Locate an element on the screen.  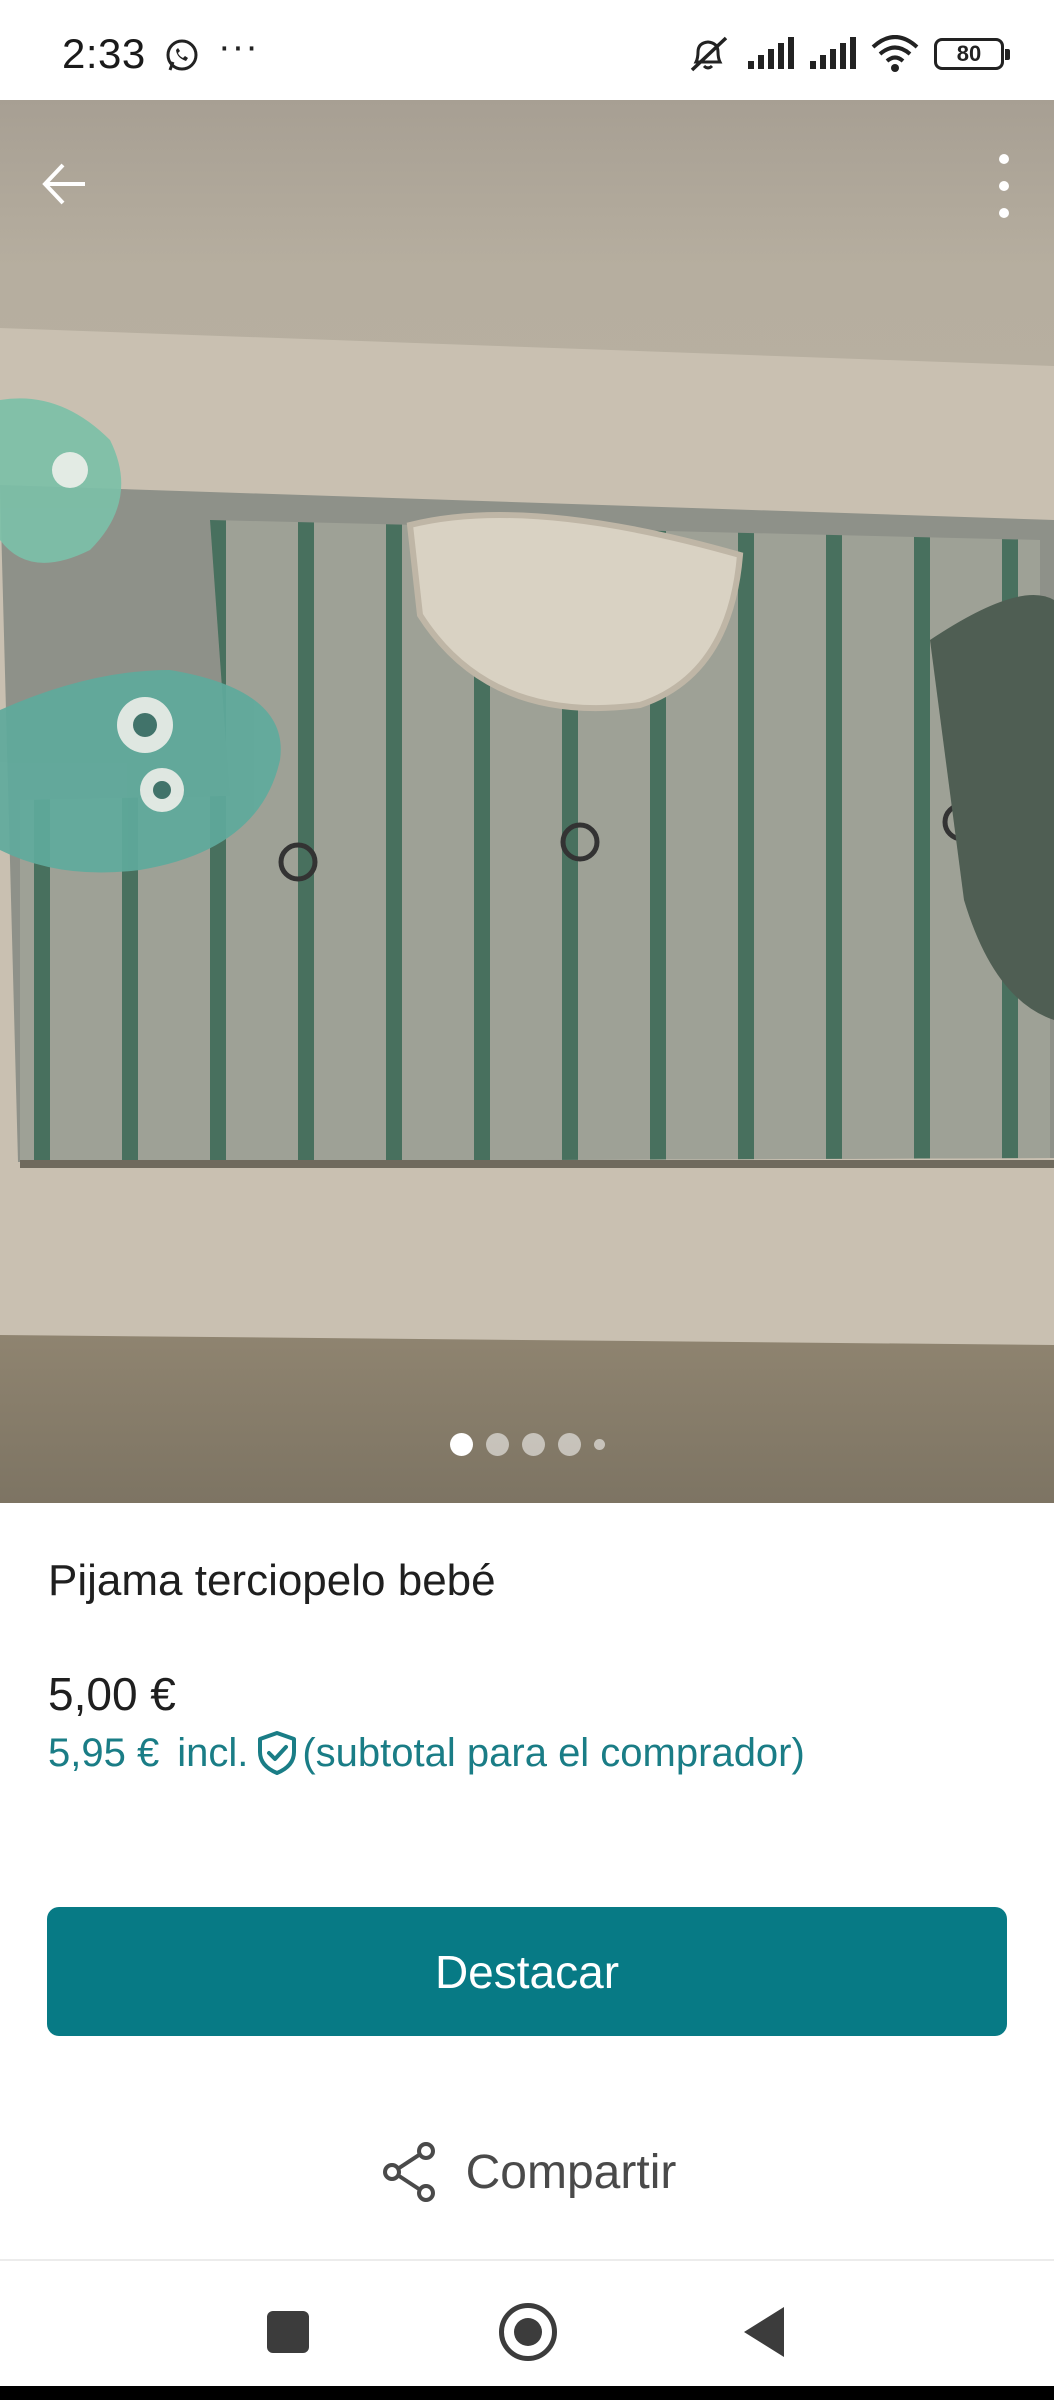
status-time: 2:33 is located at coordinates (104, 53).